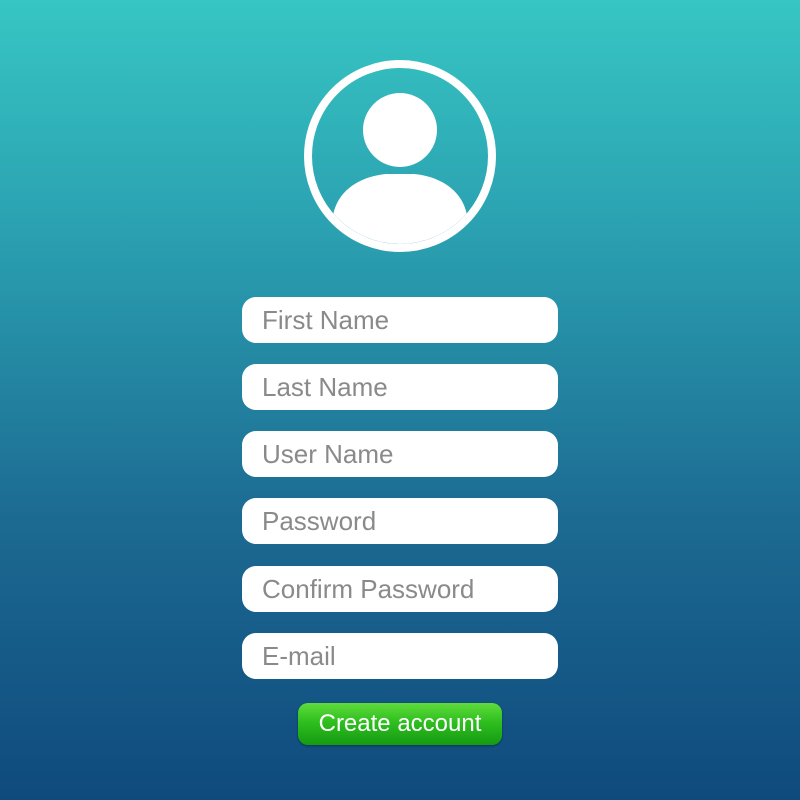 This screenshot has height=800, width=800. Describe the element at coordinates (325, 386) in the screenshot. I see `last-name-placeholder: Last Name` at that location.